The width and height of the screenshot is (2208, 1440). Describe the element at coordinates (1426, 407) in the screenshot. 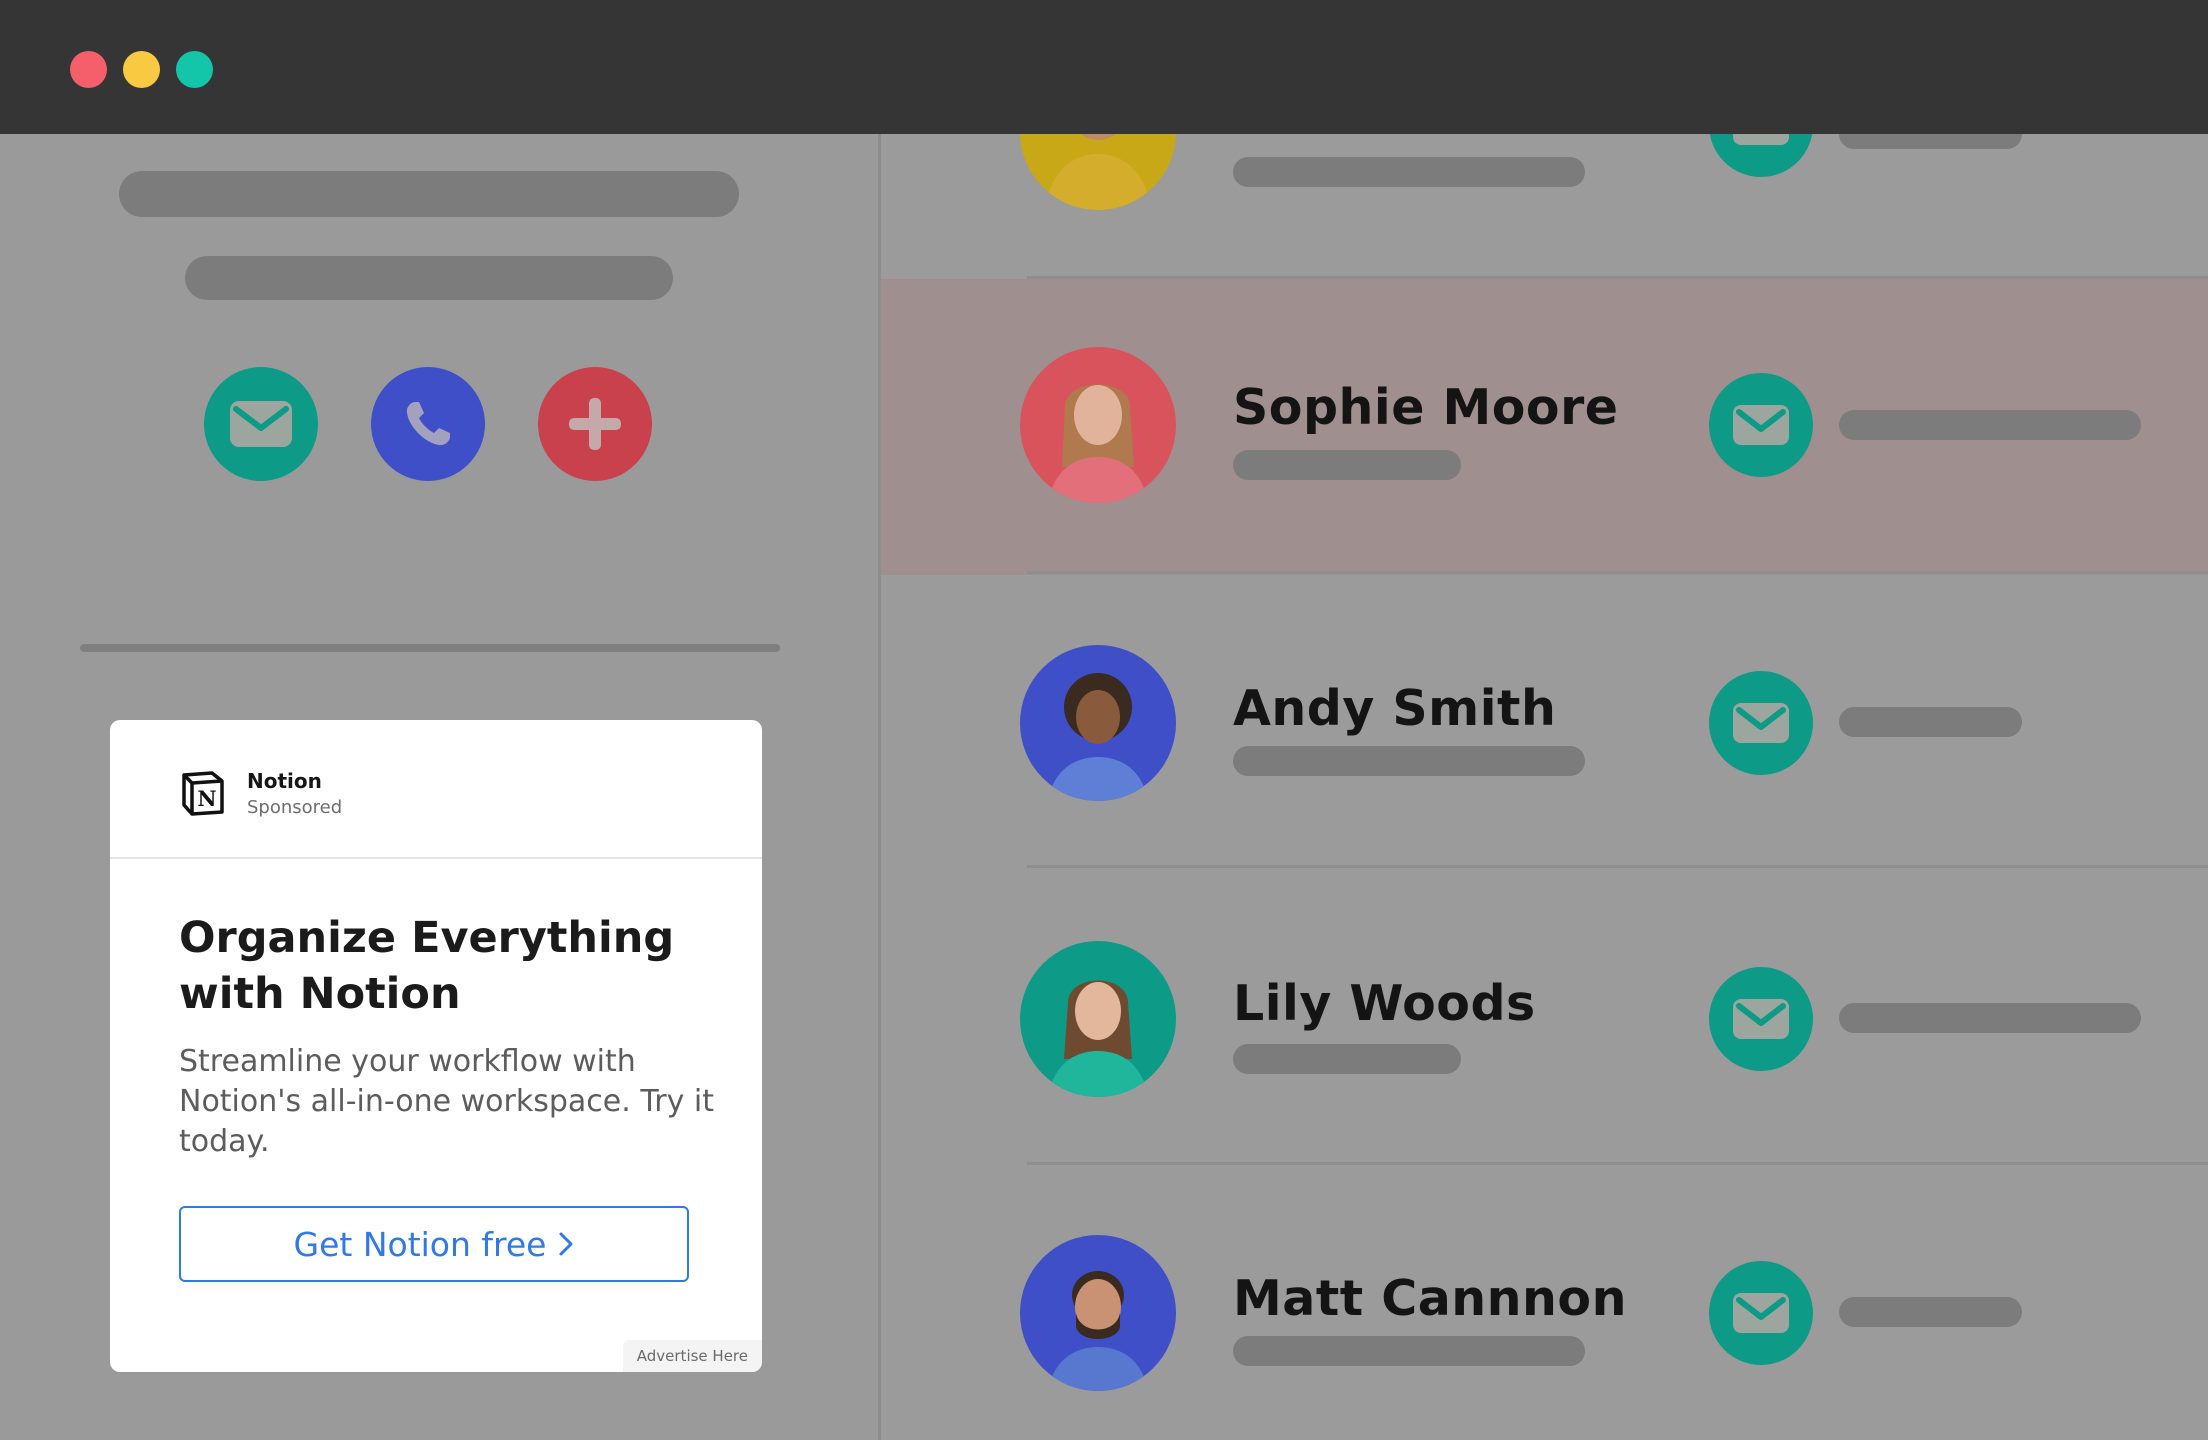

I see `contact-name: Sophie Moore` at that location.